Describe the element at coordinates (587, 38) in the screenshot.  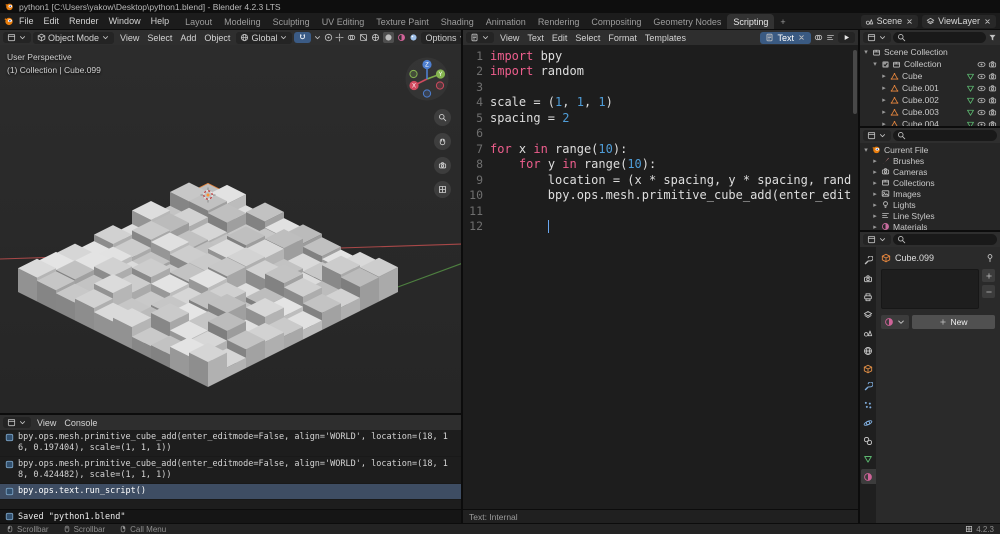
I see `text-editor-menu-select: Select` at that location.